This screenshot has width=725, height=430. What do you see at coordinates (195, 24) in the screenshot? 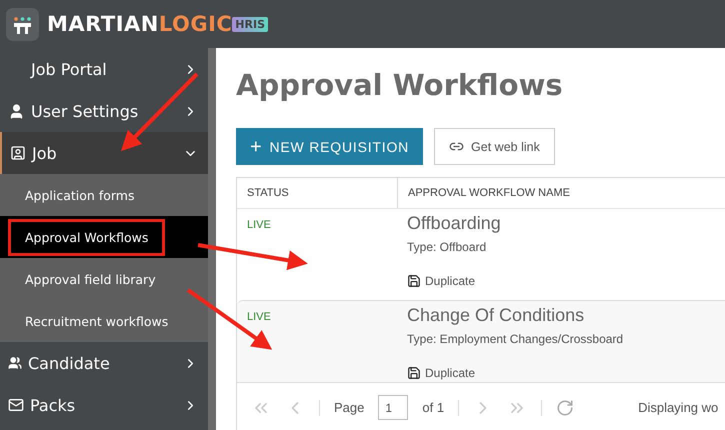
I see `logo-text: LOGIC` at bounding box center [195, 24].